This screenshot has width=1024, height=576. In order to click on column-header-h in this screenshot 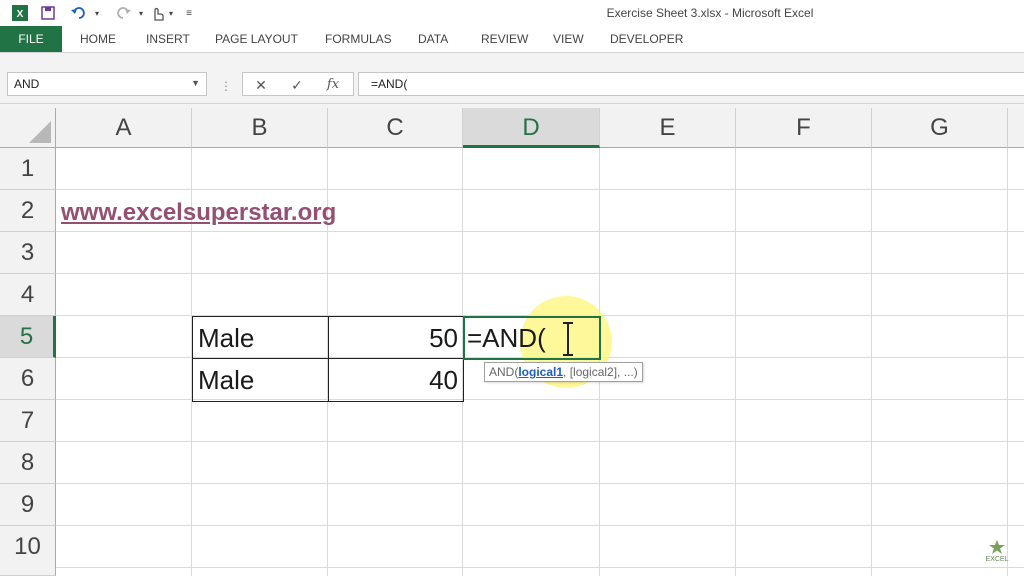, I will do `click(1016, 128)`.